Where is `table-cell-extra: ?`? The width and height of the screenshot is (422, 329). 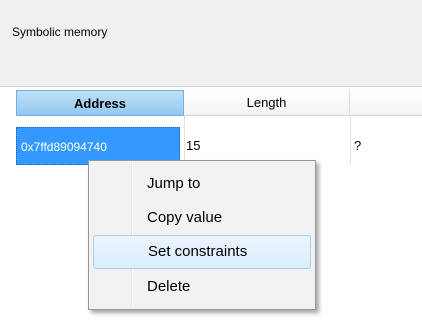
table-cell-extra: ? is located at coordinates (384, 146).